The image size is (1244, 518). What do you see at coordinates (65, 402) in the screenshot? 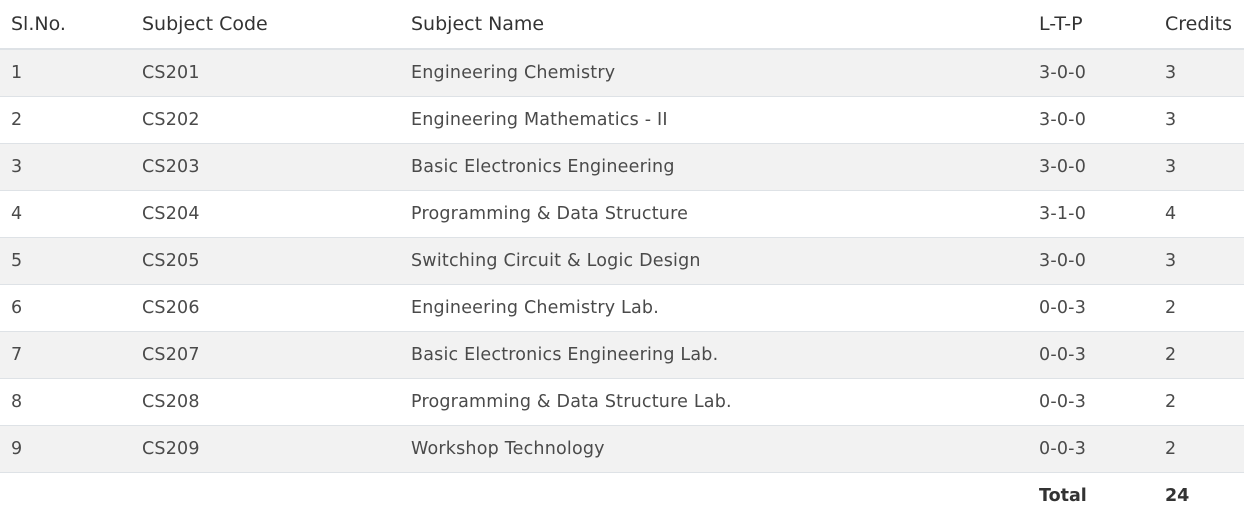
I see `cell-sl-no: 8` at bounding box center [65, 402].